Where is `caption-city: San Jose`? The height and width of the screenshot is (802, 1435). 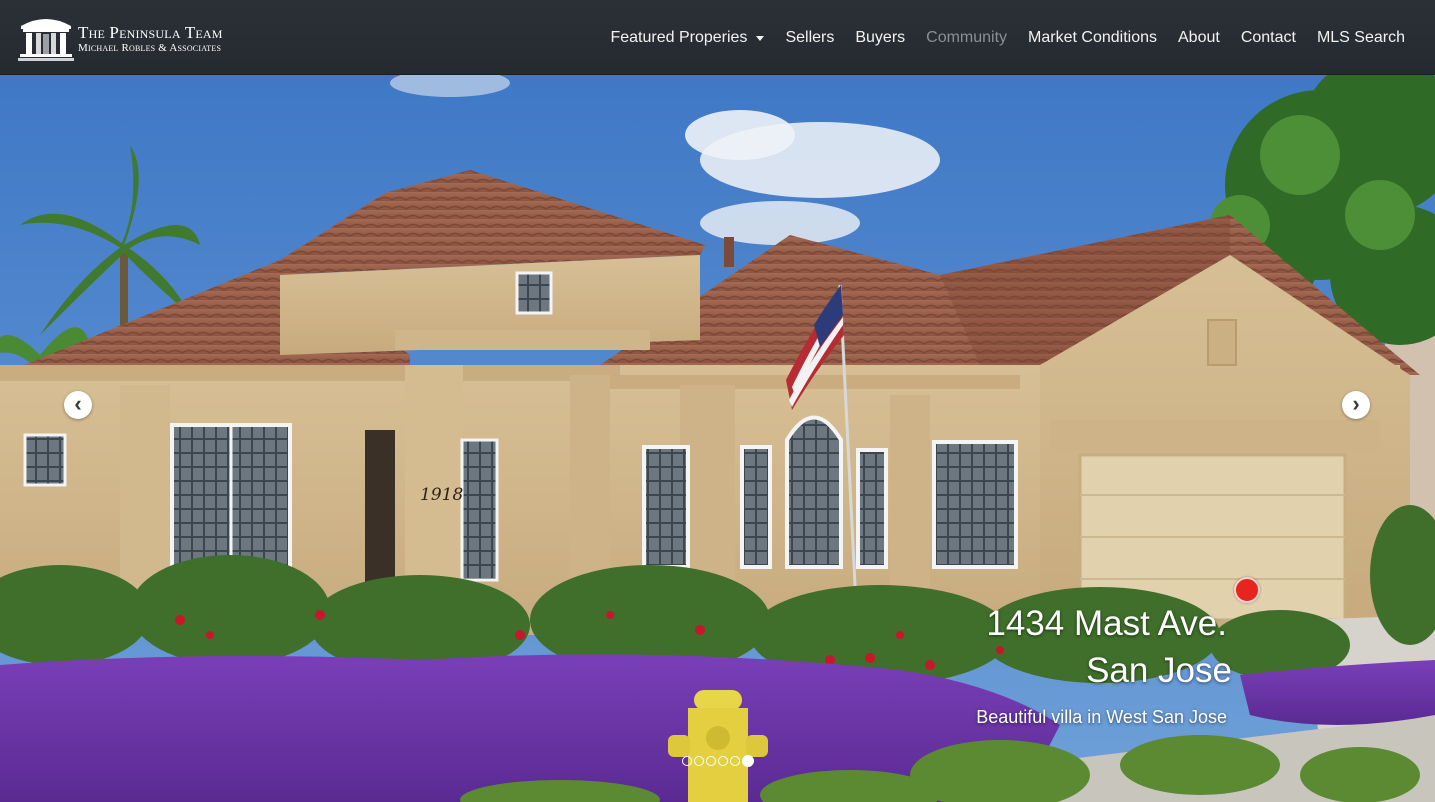
caption-city: San Jose is located at coordinates (1159, 670).